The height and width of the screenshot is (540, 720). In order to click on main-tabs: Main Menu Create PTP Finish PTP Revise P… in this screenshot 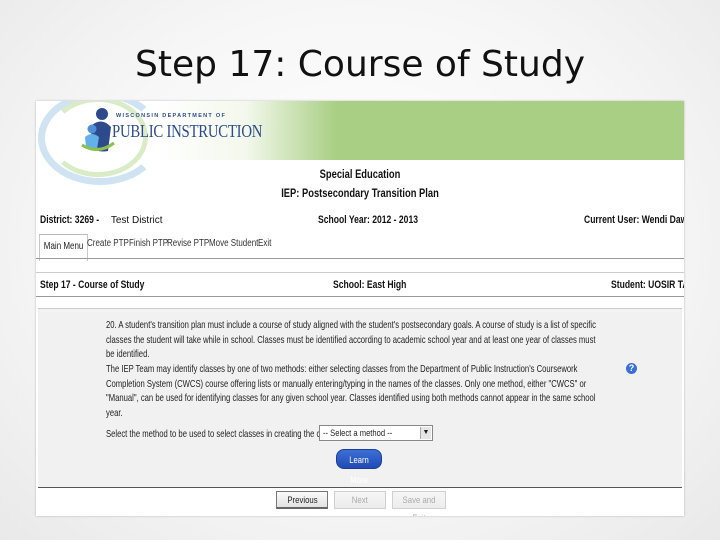, I will do `click(359, 246)`.